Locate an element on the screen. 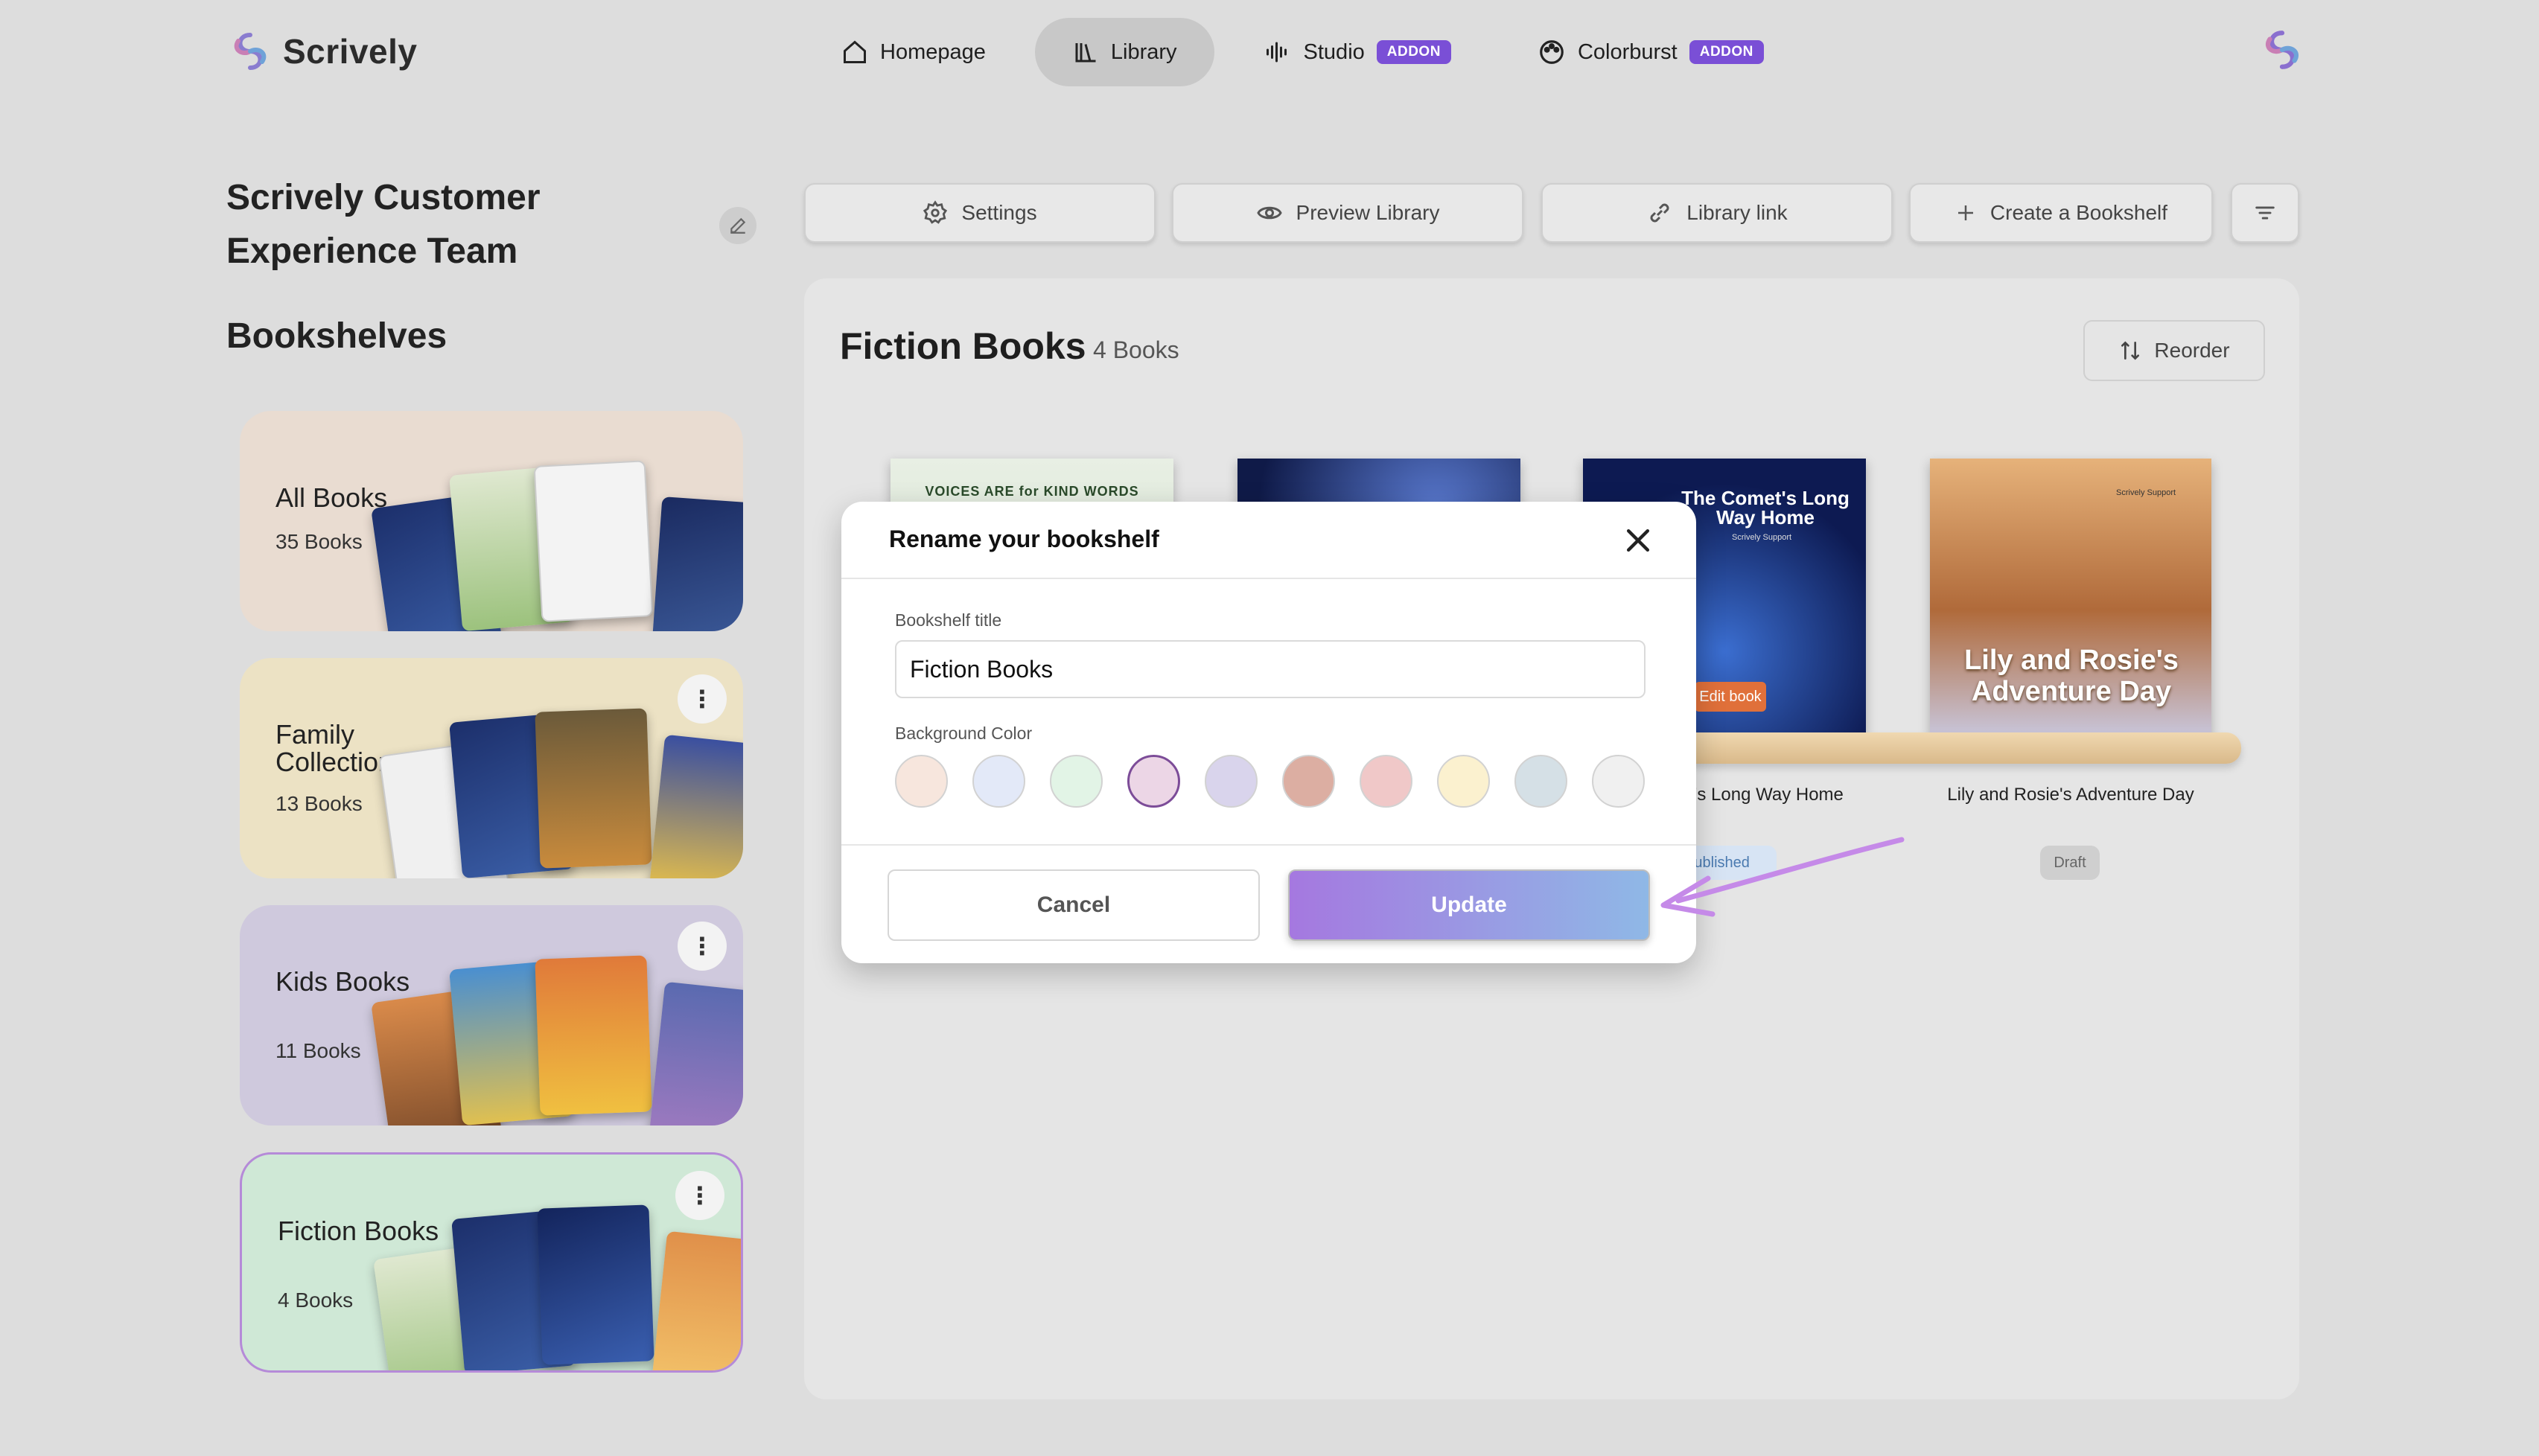 The image size is (2539, 1456). book-cover-title: Lily and Rosie's Adventure Day is located at coordinates (2071, 676).